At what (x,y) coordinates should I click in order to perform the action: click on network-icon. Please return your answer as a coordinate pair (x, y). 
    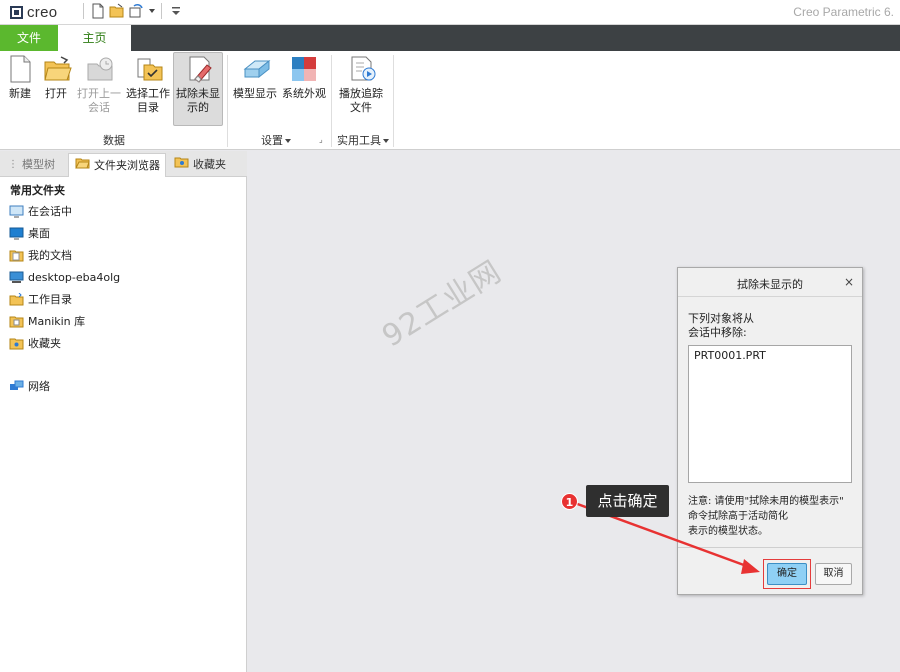
    Looking at the image, I should click on (16, 386).